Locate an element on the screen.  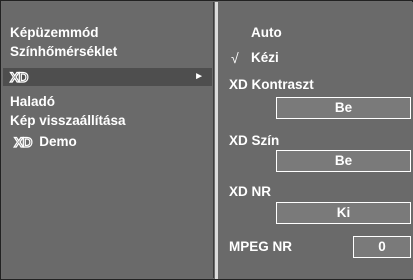
option-label: Auto is located at coordinates (266, 32).